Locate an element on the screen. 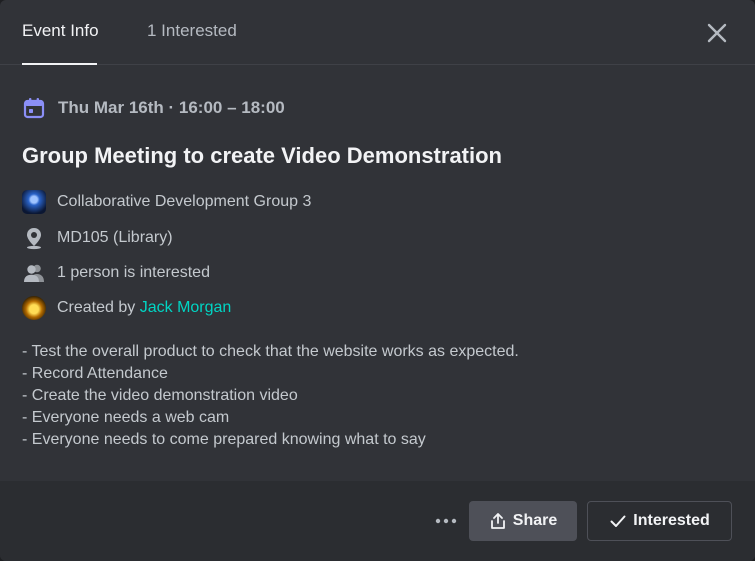 The image size is (755, 561). interested-button: Interested is located at coordinates (659, 521).